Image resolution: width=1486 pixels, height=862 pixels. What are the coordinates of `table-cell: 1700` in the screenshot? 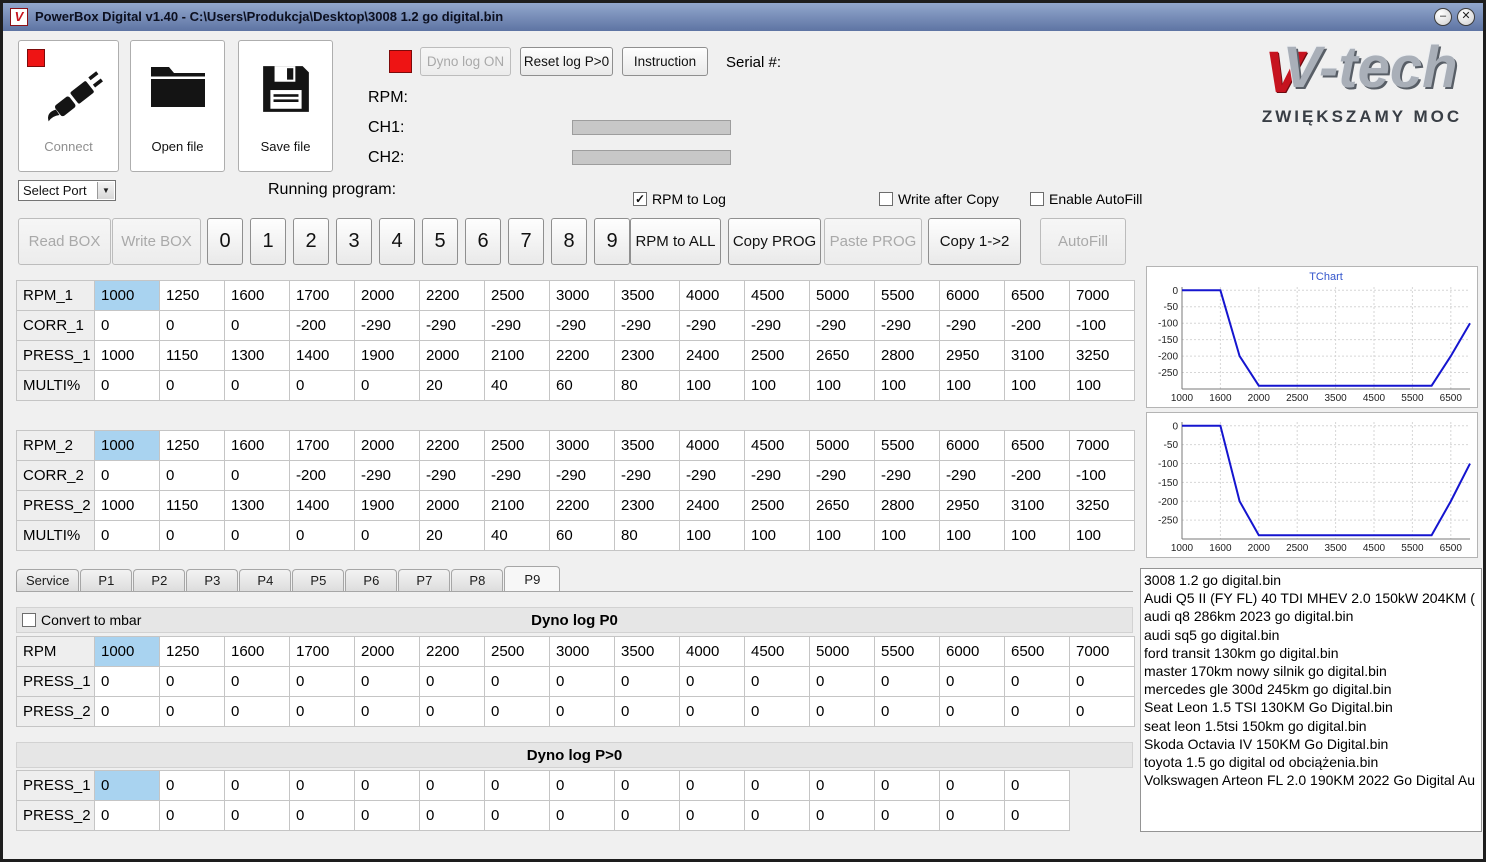 It's located at (322, 651).